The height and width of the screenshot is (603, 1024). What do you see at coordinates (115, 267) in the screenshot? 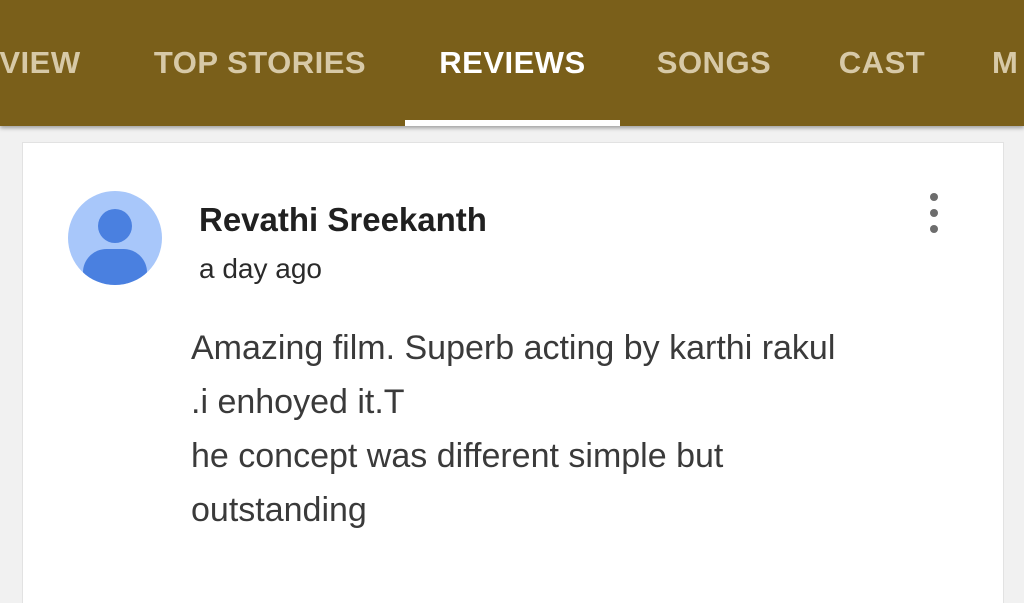
I see `avatar-body` at bounding box center [115, 267].